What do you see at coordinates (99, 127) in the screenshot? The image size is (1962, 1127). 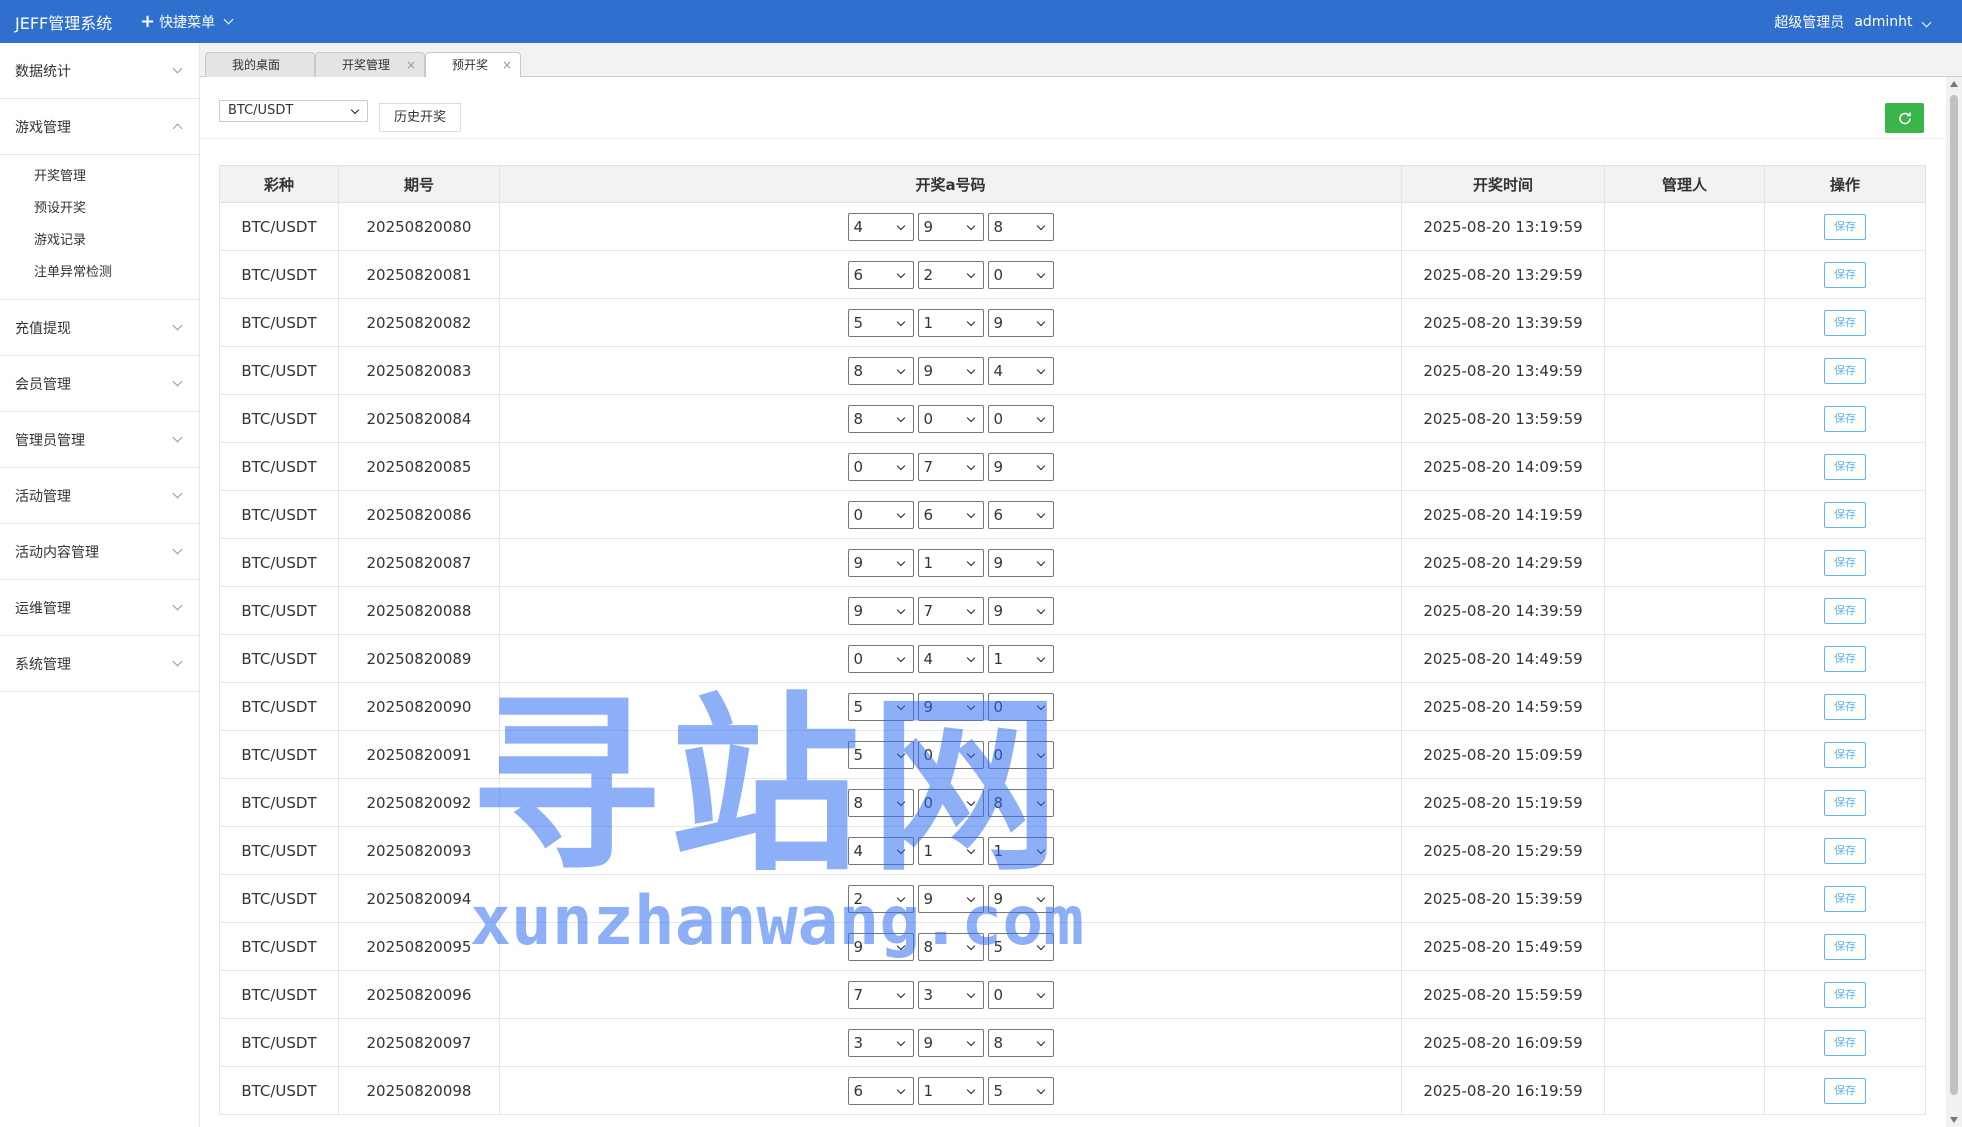 I see `sidebar-item-game-management: 游戏管理` at bounding box center [99, 127].